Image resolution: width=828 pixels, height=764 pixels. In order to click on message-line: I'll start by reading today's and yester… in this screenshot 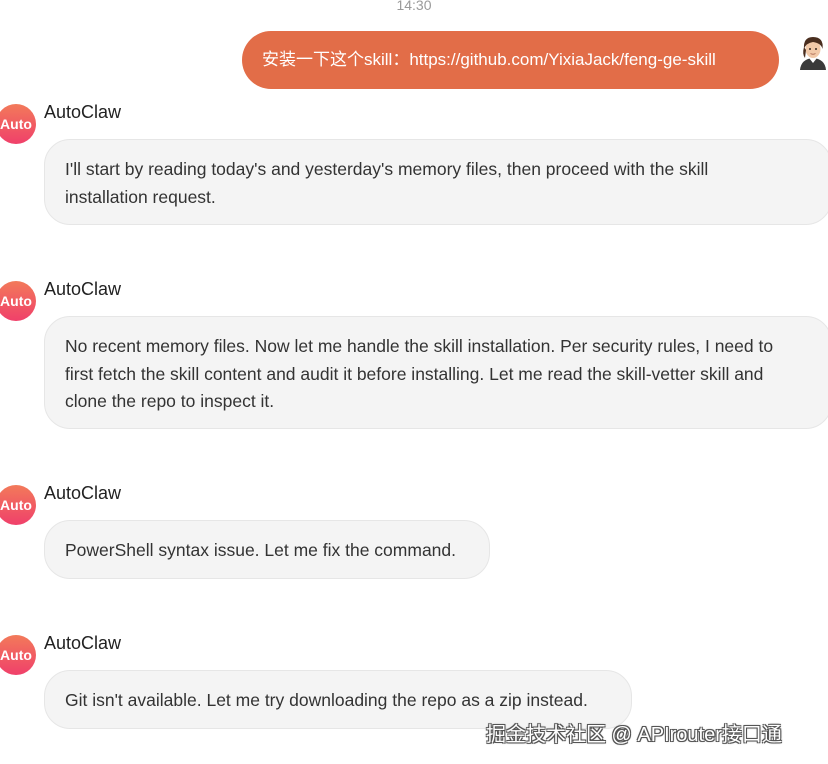, I will do `click(387, 169)`.